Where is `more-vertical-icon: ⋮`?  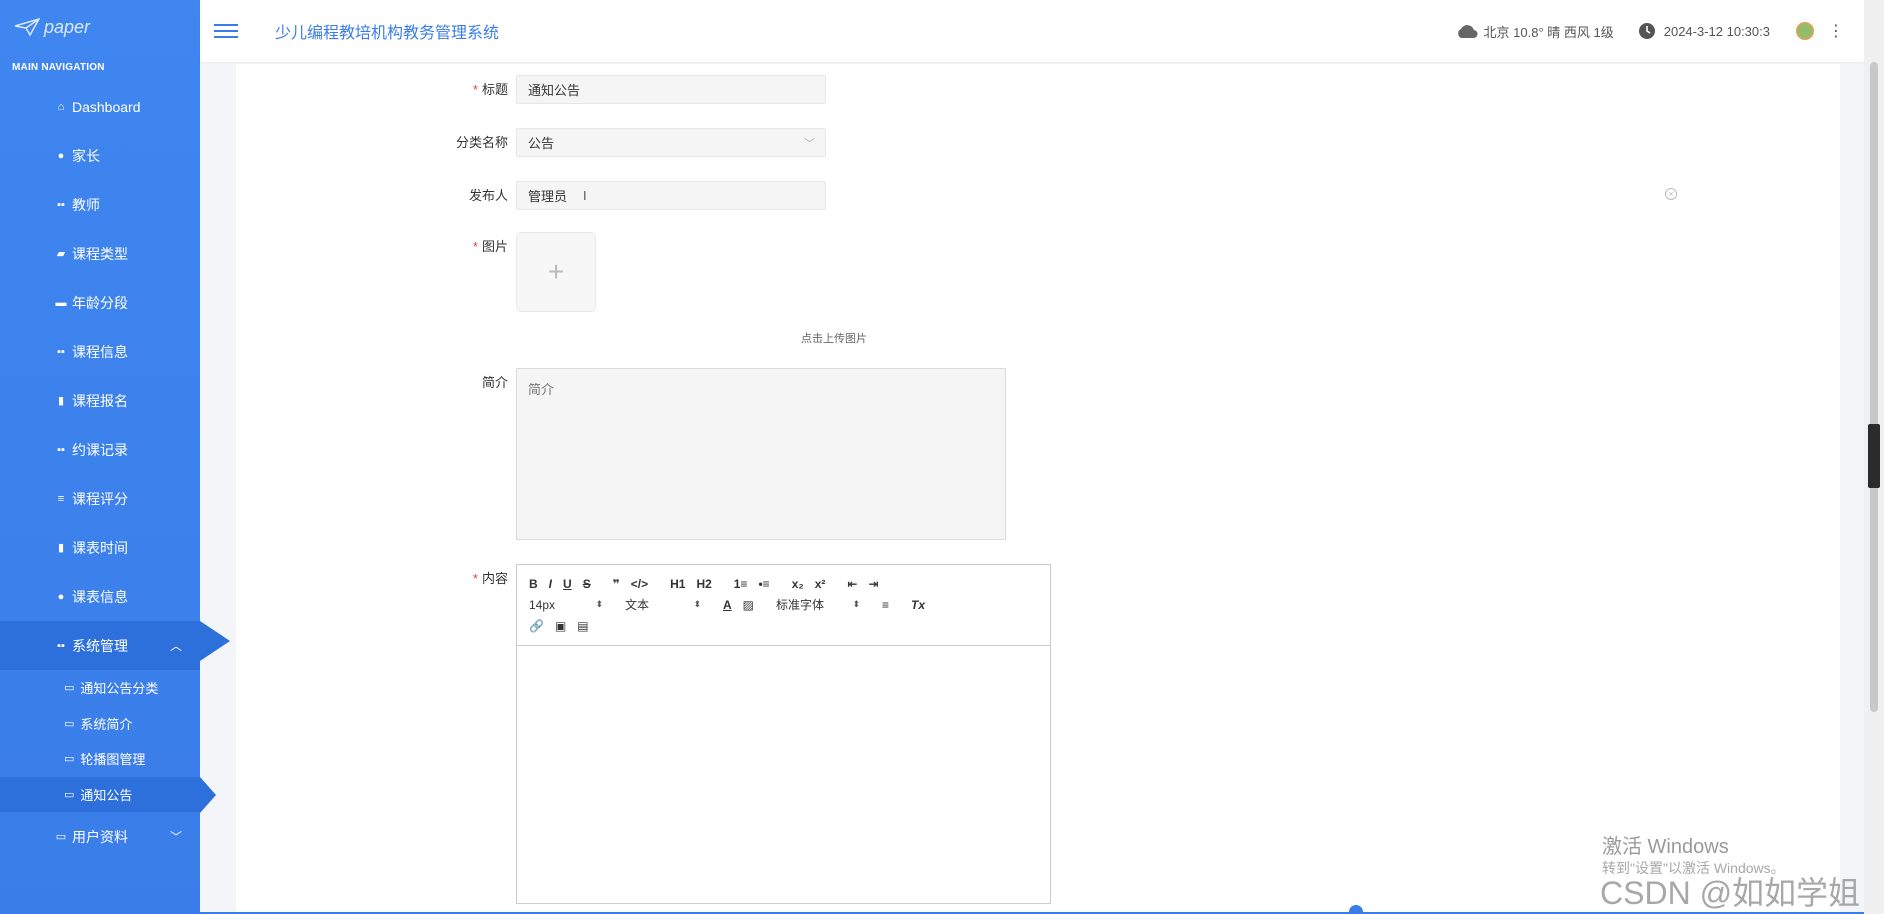
more-vertical-icon: ⋮ is located at coordinates (1836, 31).